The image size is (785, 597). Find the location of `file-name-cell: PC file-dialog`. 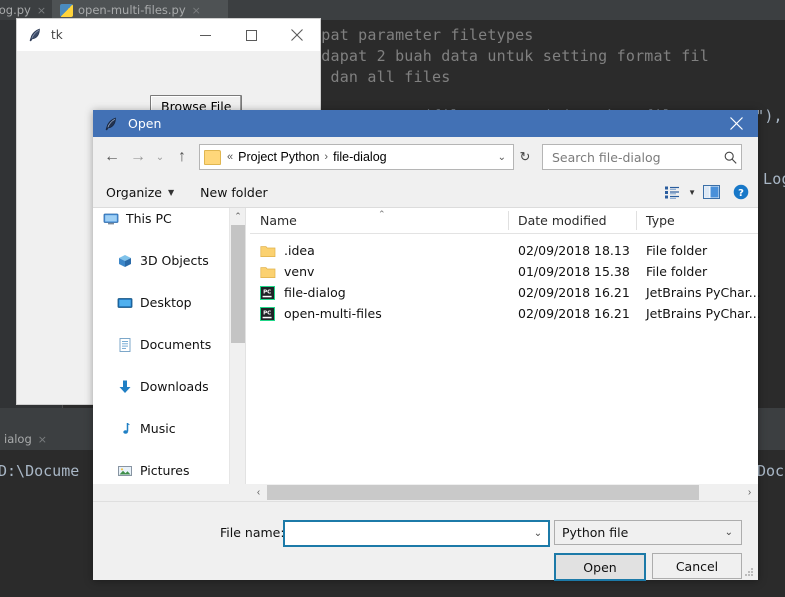

file-name-cell: PC file-dialog is located at coordinates (303, 292).